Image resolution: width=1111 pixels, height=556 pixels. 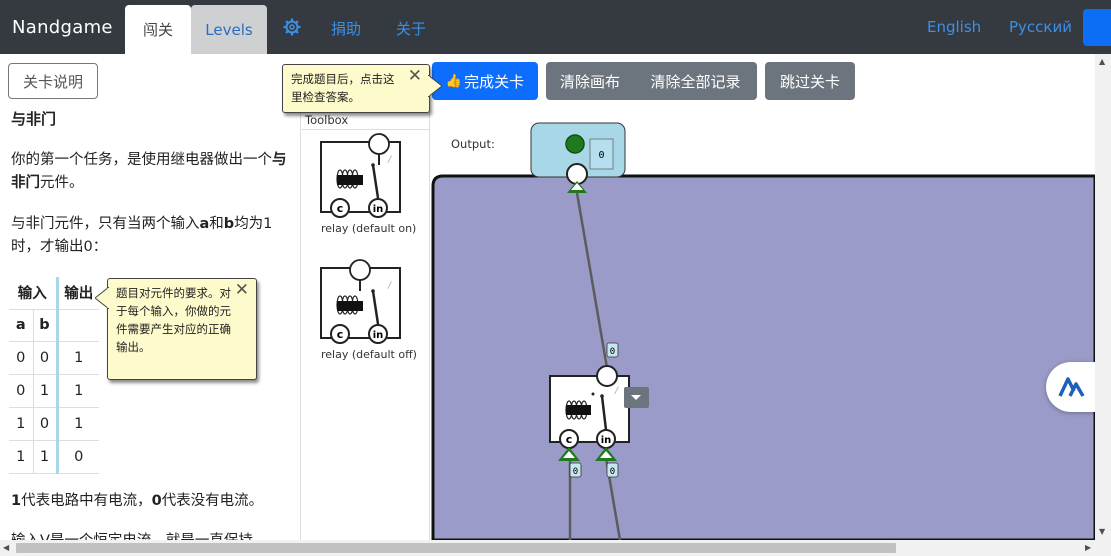 What do you see at coordinates (1097, 27) in the screenshot?
I see `nav-login-button` at bounding box center [1097, 27].